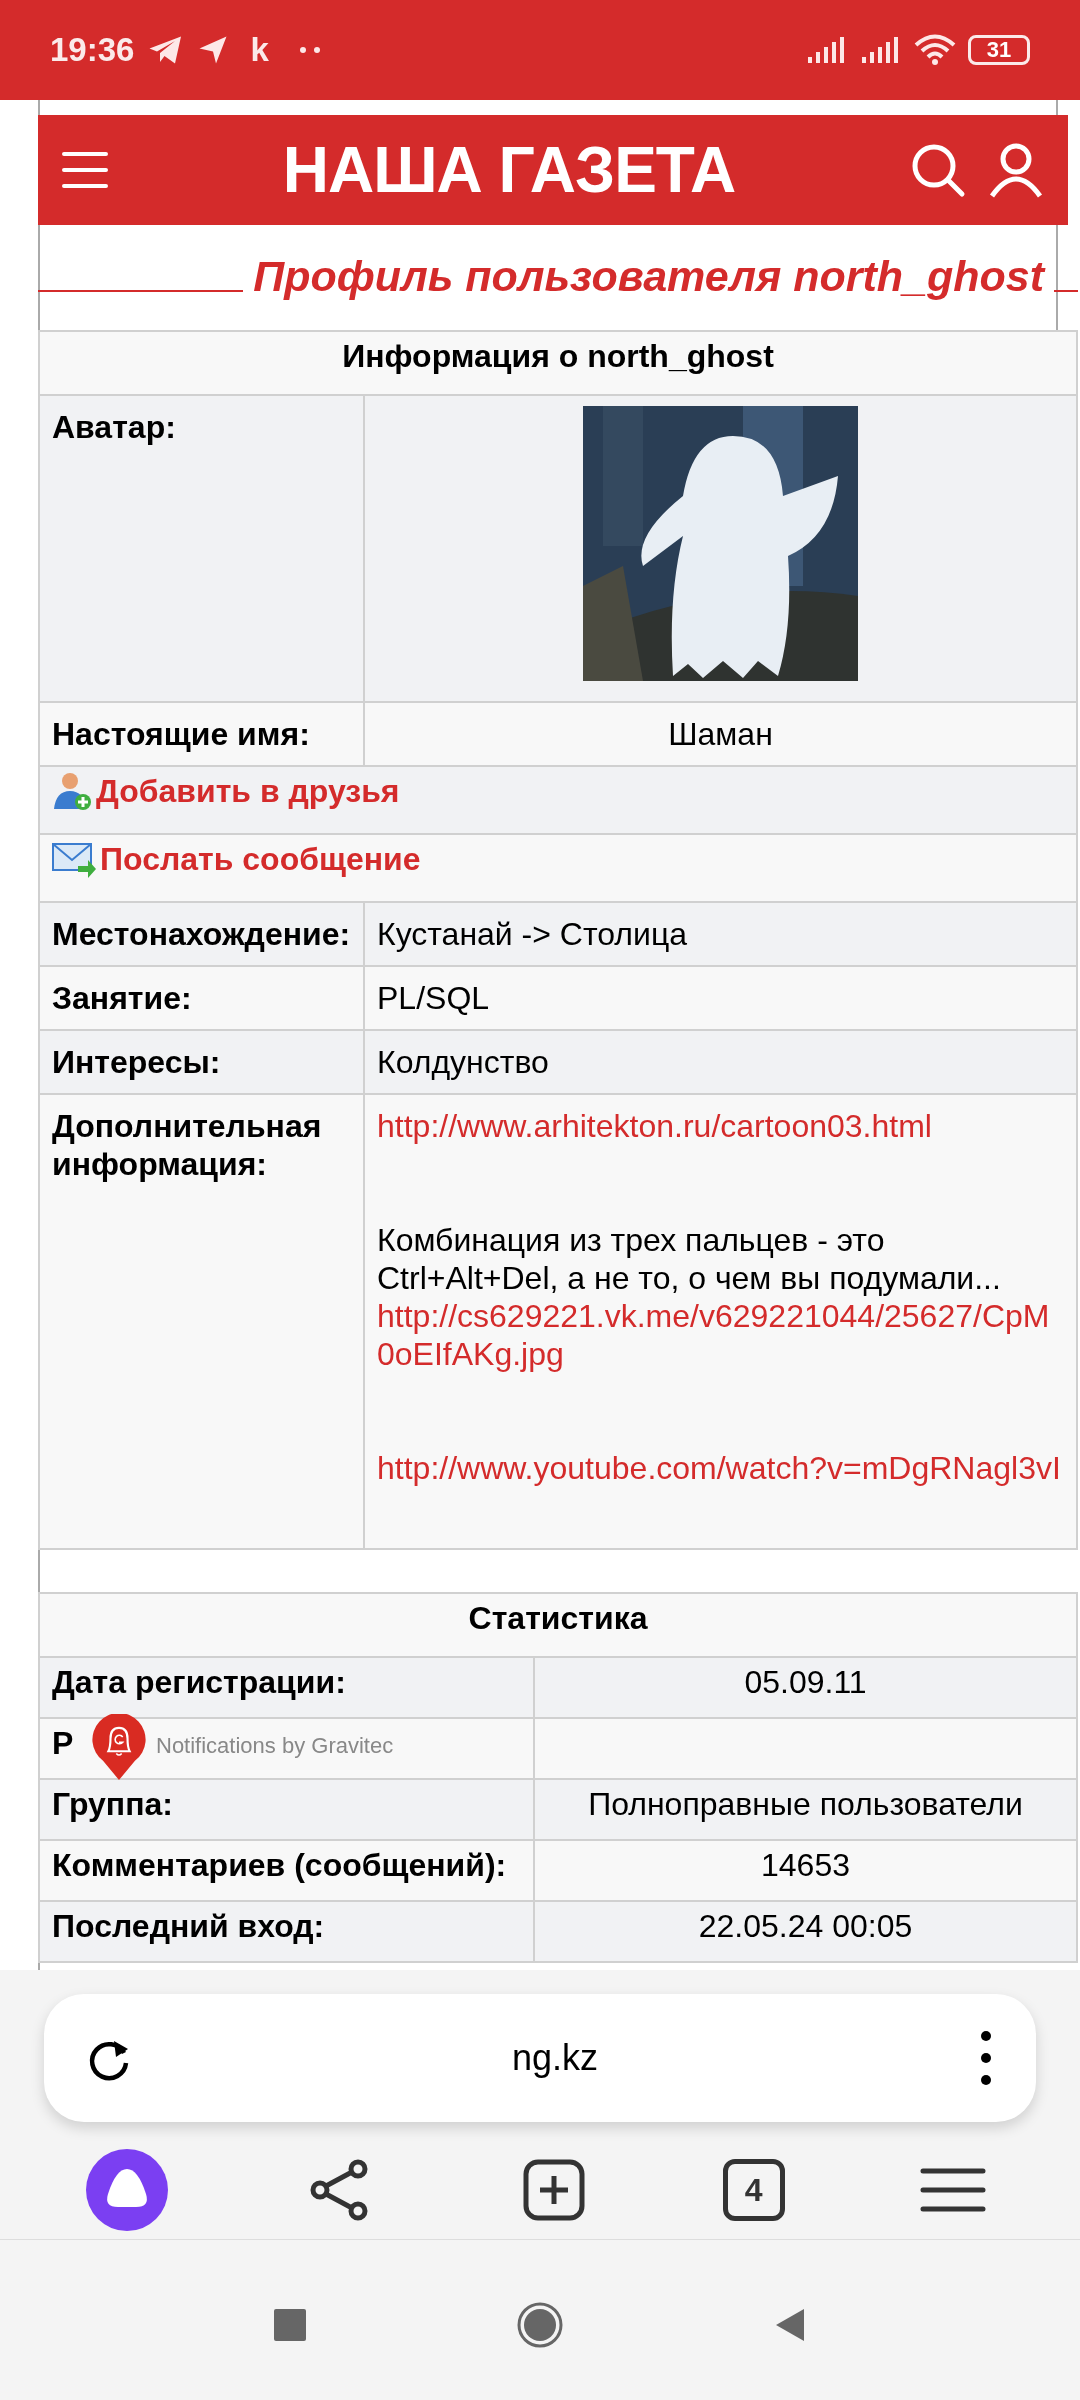 The height and width of the screenshot is (2400, 1080). What do you see at coordinates (290, 2325) in the screenshot?
I see `square-icon` at bounding box center [290, 2325].